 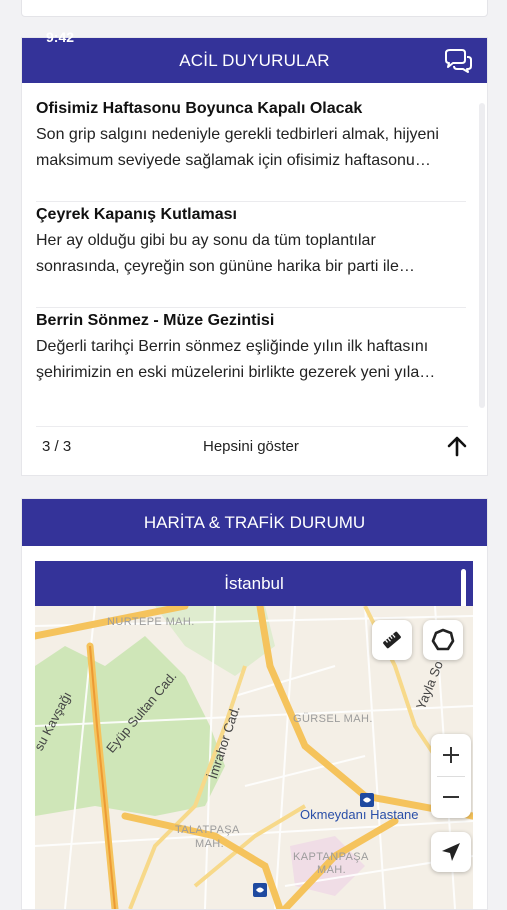 I want to click on measure-button, so click(x=392, y=640).